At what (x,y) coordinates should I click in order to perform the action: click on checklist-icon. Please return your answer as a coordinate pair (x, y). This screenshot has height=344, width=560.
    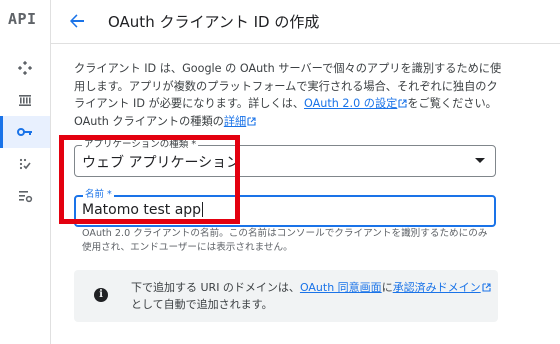
    Looking at the image, I should click on (25, 164).